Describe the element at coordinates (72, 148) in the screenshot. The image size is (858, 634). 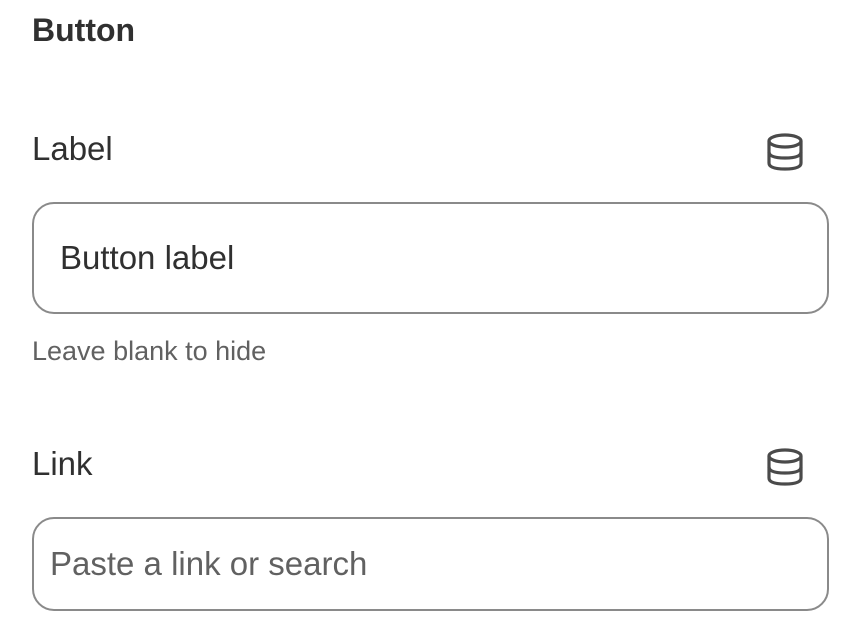
I see `label-field-label: Label` at that location.